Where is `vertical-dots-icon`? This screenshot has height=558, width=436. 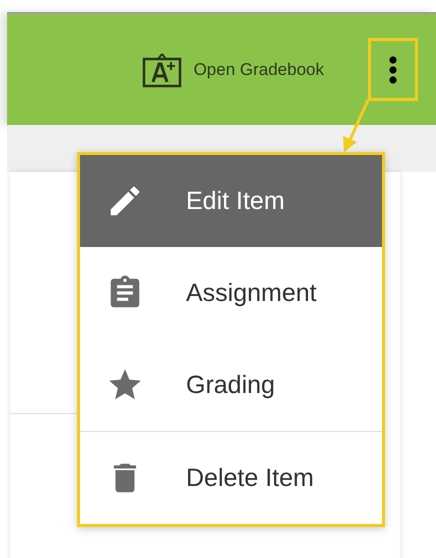
vertical-dots-icon is located at coordinates (393, 69).